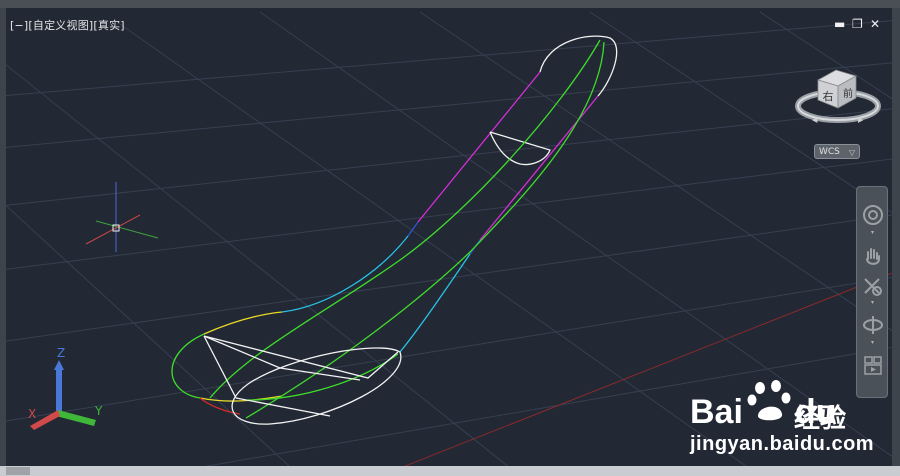 This screenshot has width=900, height=476. Describe the element at coordinates (435, 303) in the screenshot. I see `neck-edge-right` at that location.